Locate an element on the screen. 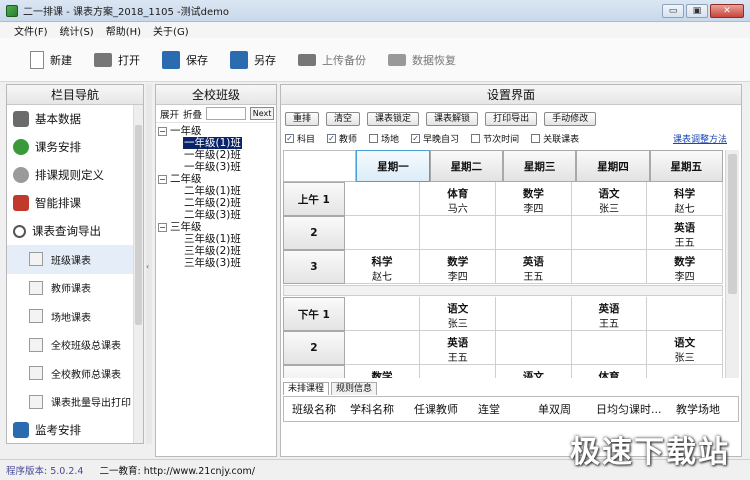 The image size is (750, 480). col-odd-even-week: 单双周 is located at coordinates (559, 409).